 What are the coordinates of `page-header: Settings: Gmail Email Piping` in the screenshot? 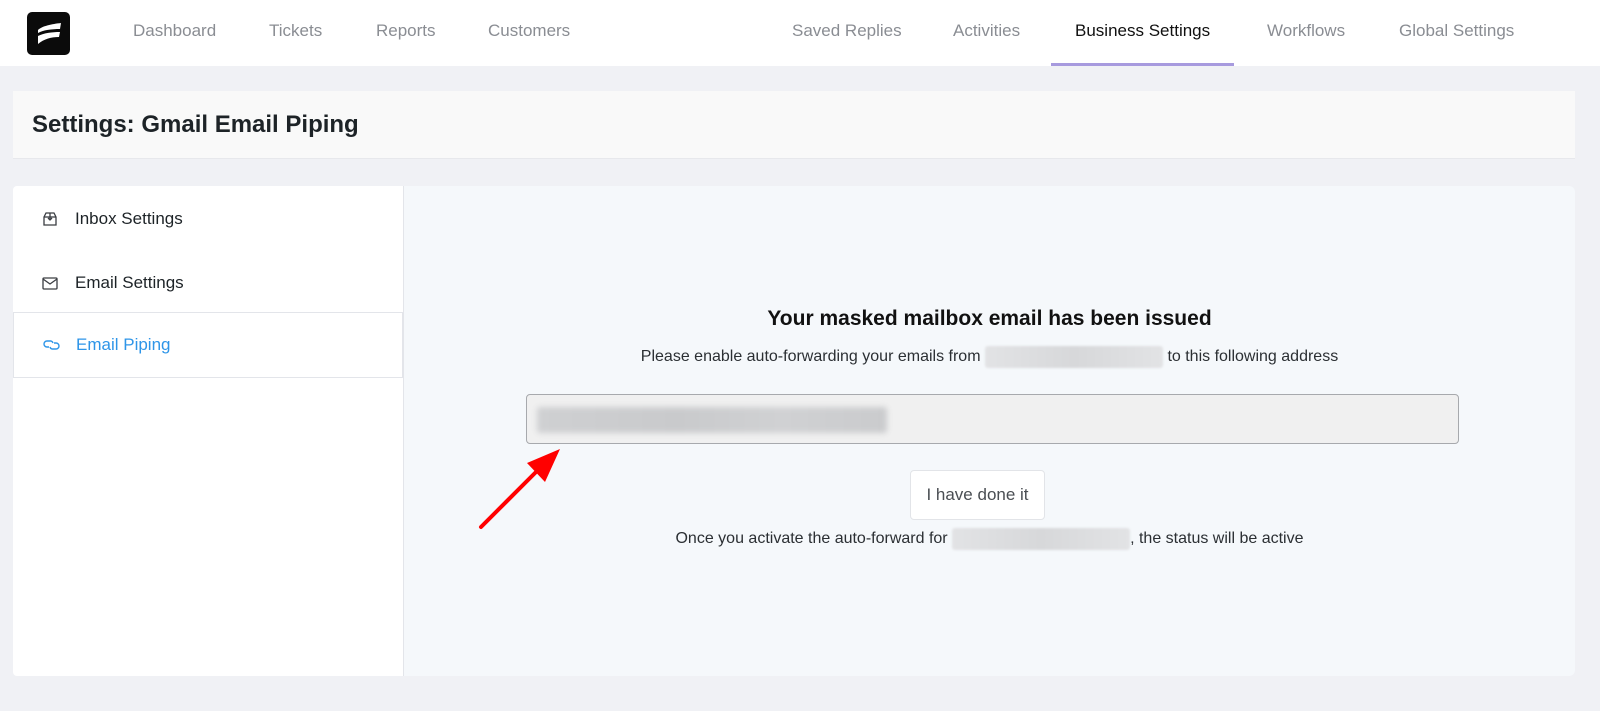 It's located at (794, 125).